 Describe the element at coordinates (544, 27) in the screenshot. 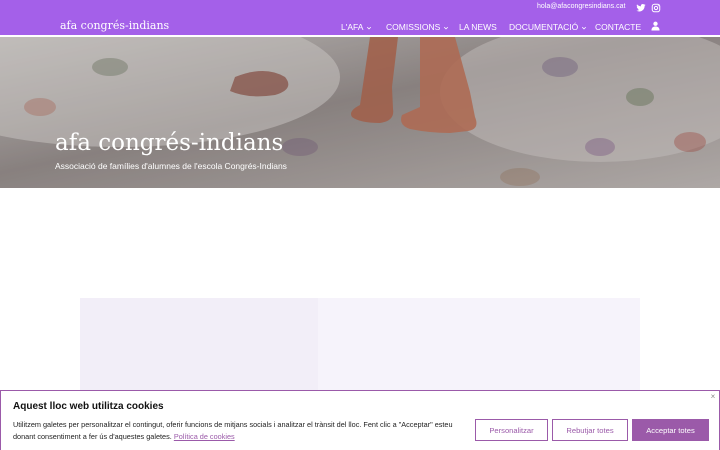

I see `nav-item-label: DOCUMENTACIÓ` at that location.